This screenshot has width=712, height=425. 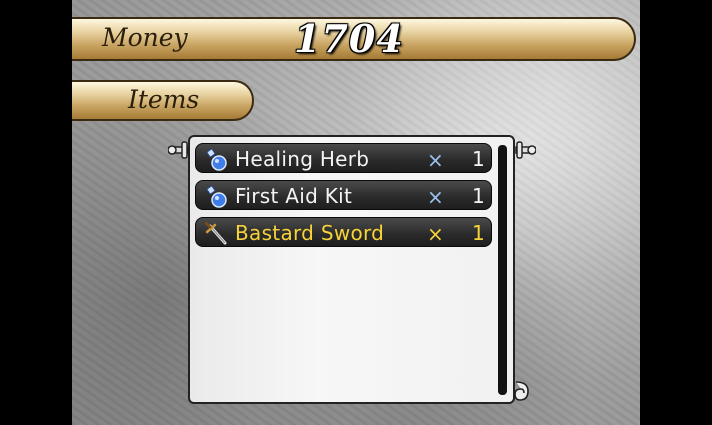 What do you see at coordinates (216, 233) in the screenshot?
I see `sword-icon` at bounding box center [216, 233].